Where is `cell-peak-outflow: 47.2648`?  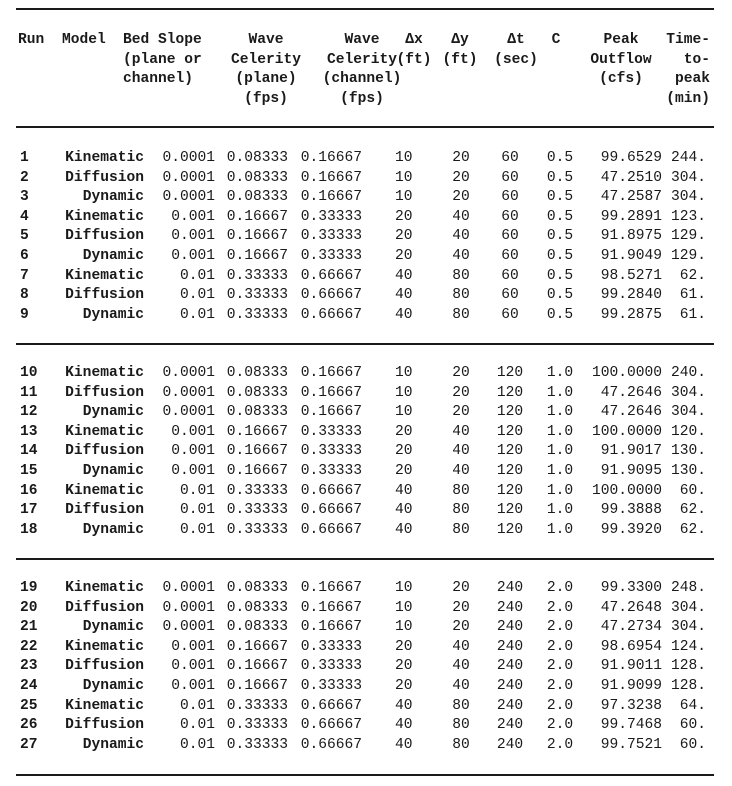
cell-peak-outflow: 47.2648 is located at coordinates (631, 607).